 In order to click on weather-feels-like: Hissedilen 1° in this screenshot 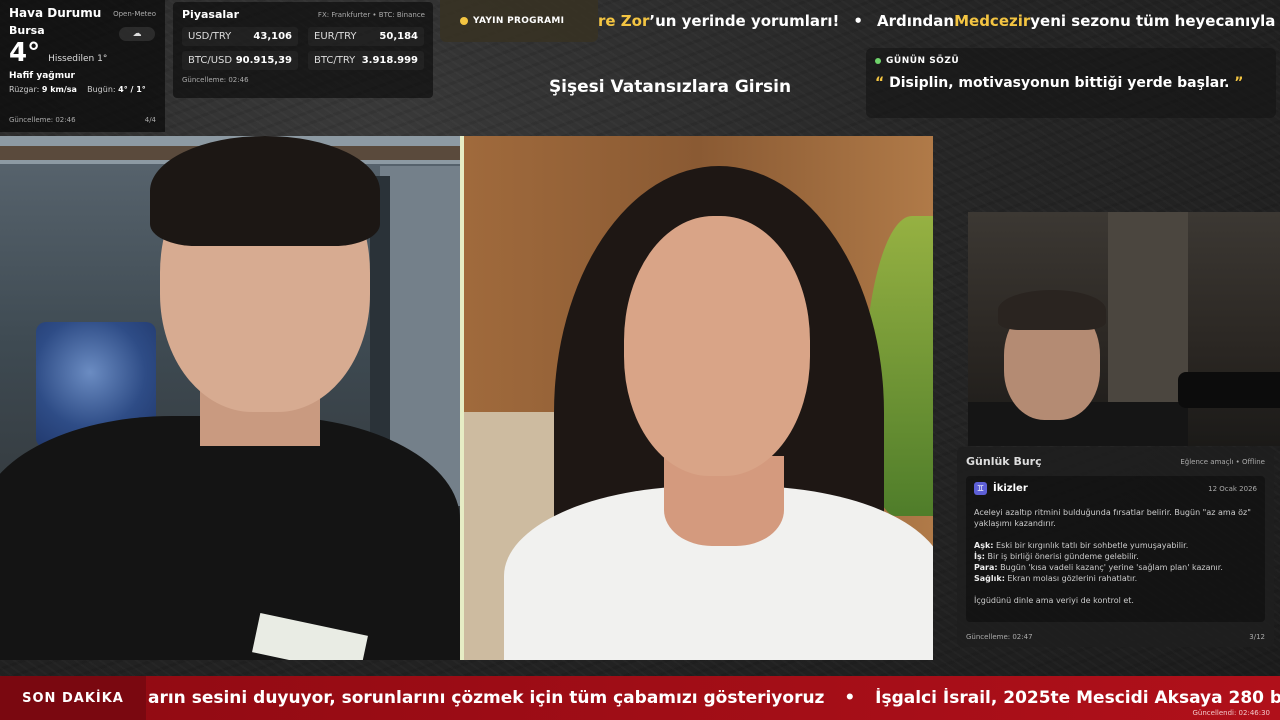, I will do `click(78, 59)`.